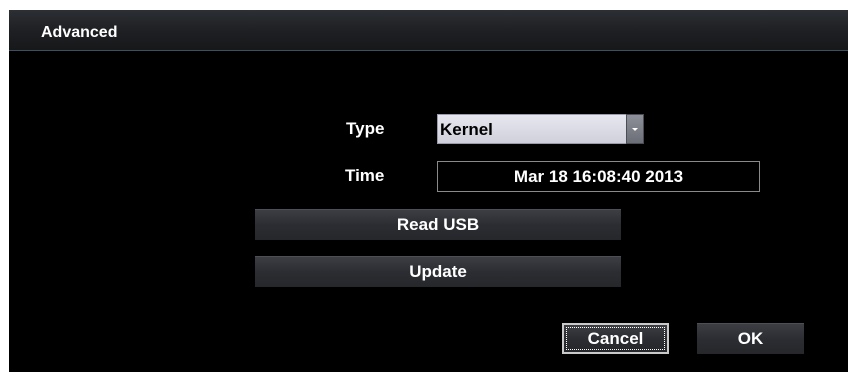 The width and height of the screenshot is (849, 375). What do you see at coordinates (466, 129) in the screenshot?
I see `type-select-value: Kernel` at bounding box center [466, 129].